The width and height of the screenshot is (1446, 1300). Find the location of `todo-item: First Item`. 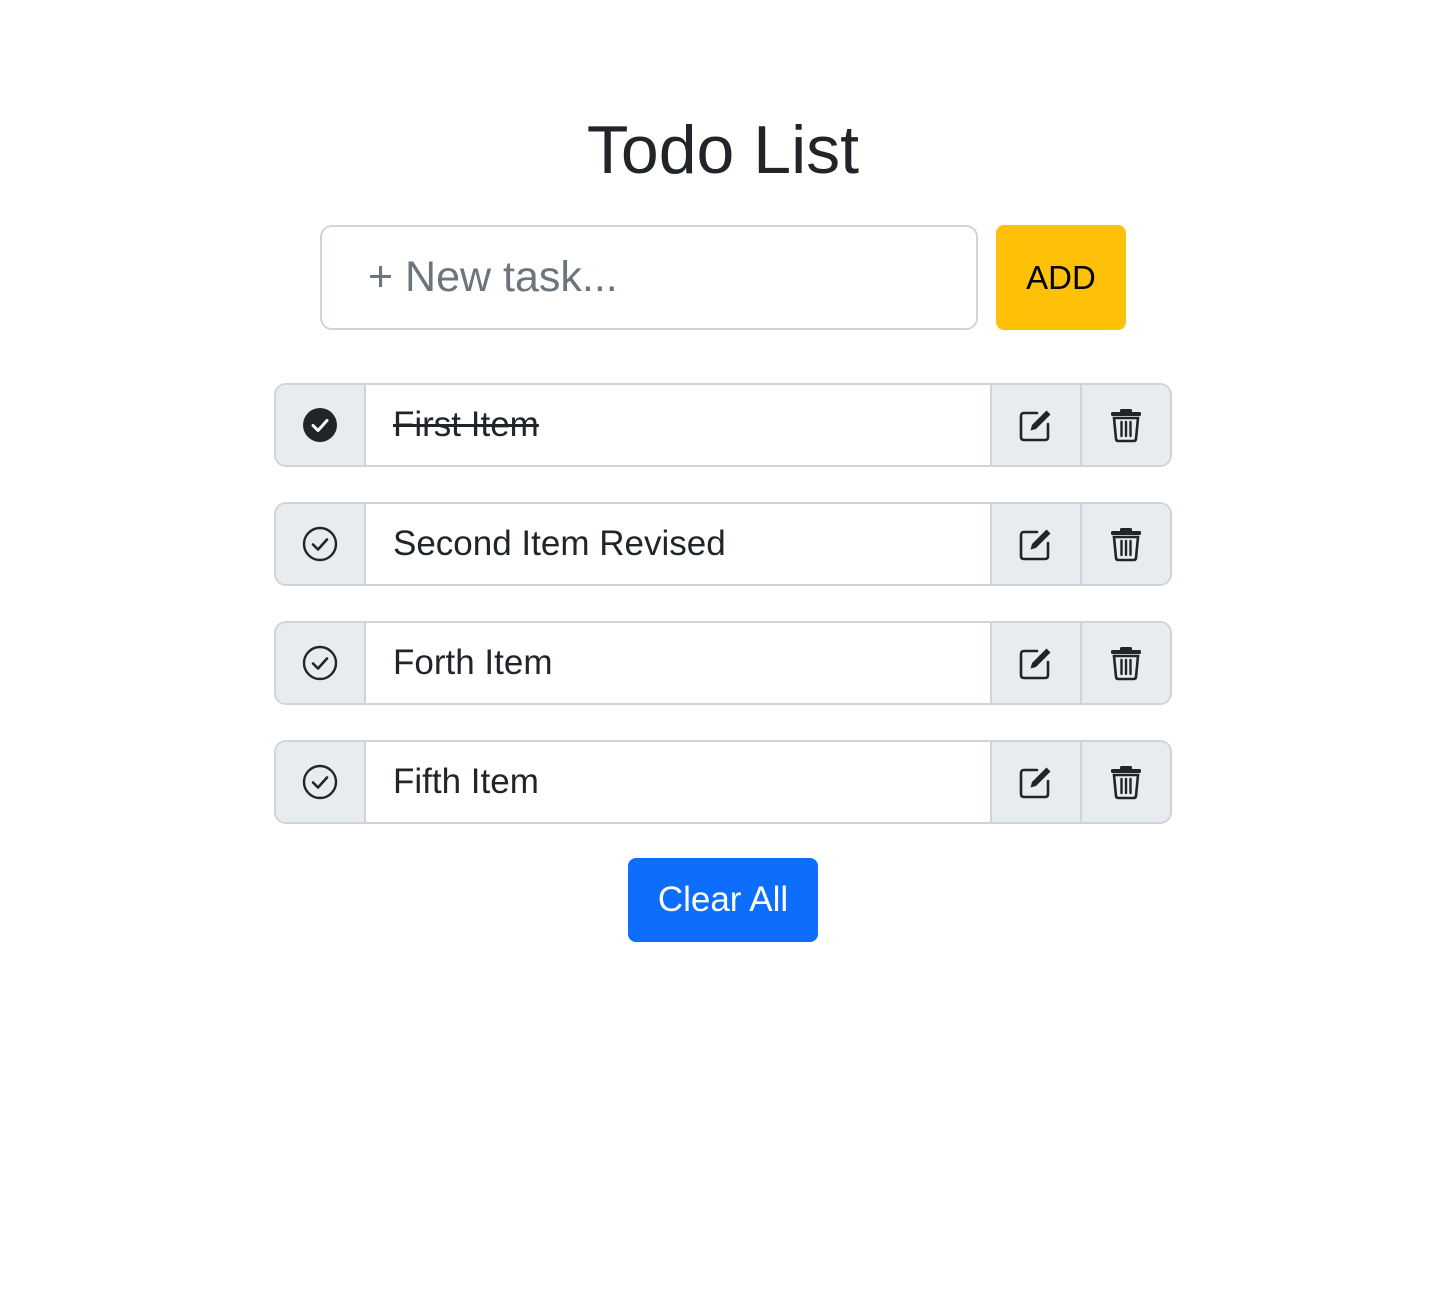

todo-item: First Item is located at coordinates (723, 425).